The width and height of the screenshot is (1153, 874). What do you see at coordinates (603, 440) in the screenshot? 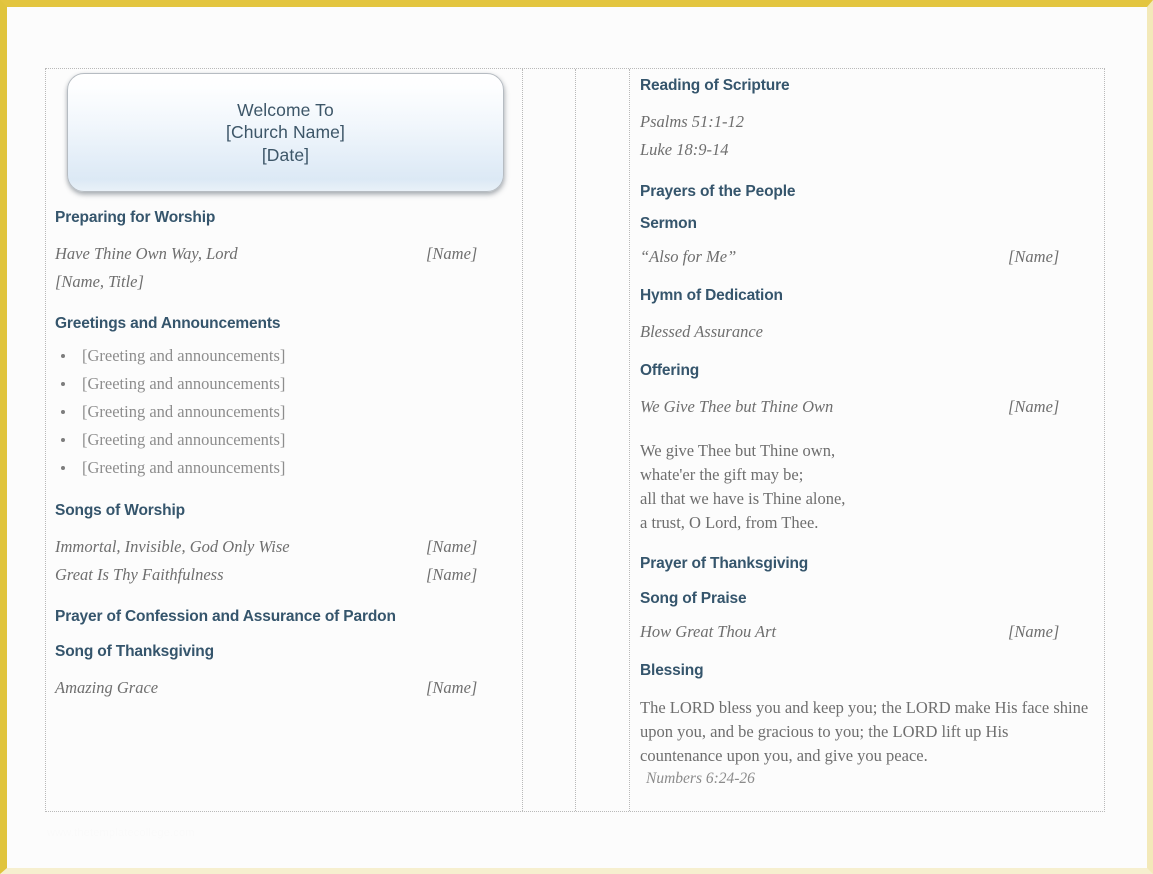
I see `gutter-column-b` at bounding box center [603, 440].